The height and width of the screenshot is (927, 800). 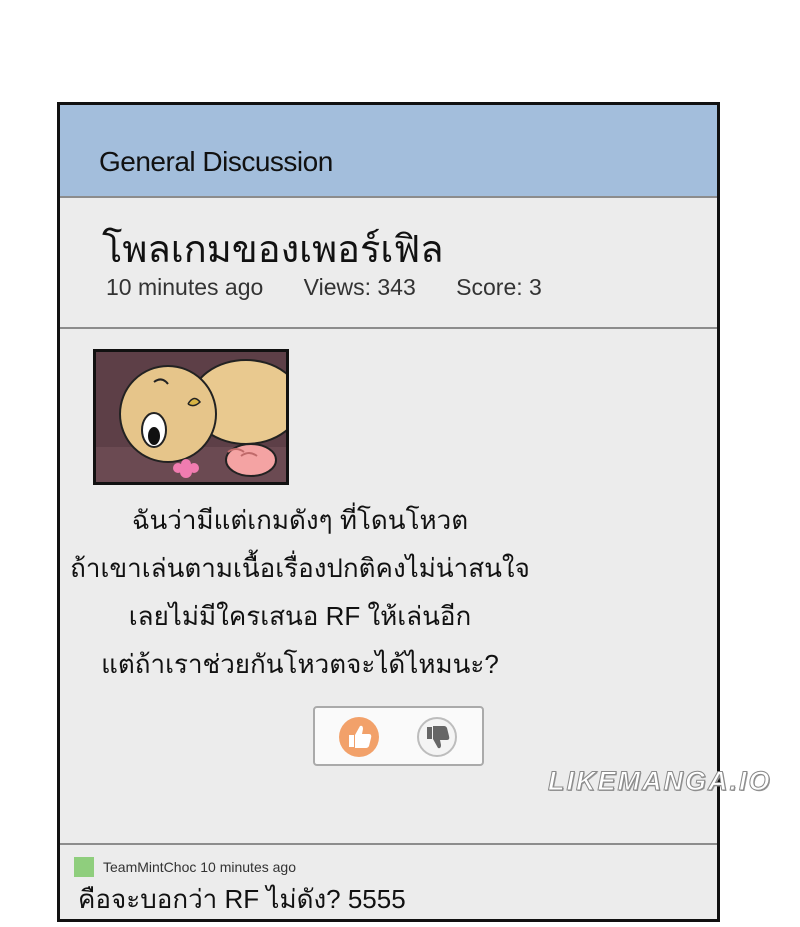 I want to click on post-views: Views: 343, so click(x=359, y=287).